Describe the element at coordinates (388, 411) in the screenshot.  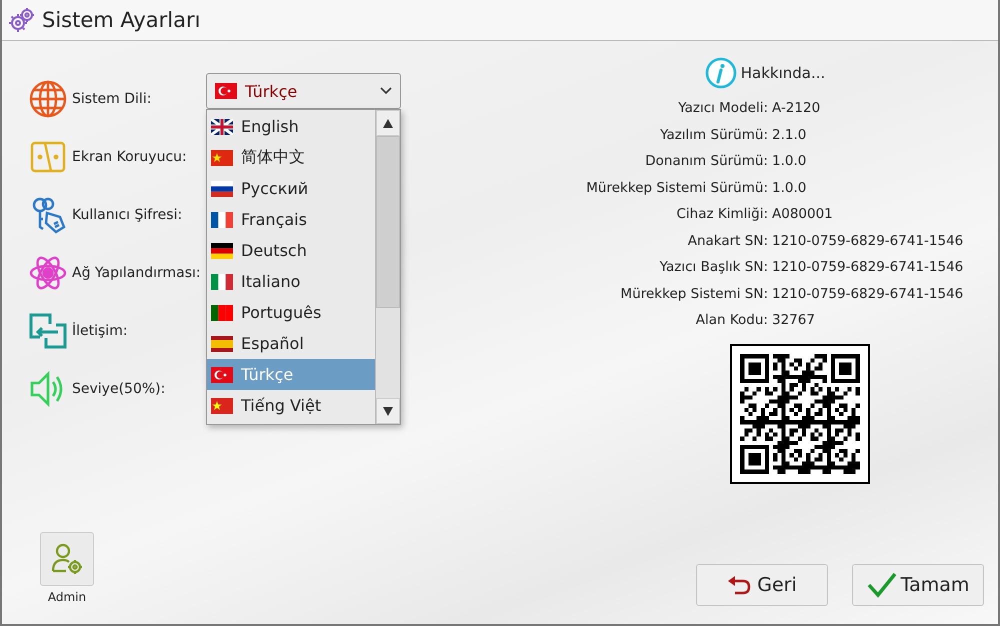
I see `scroll-down-icon` at that location.